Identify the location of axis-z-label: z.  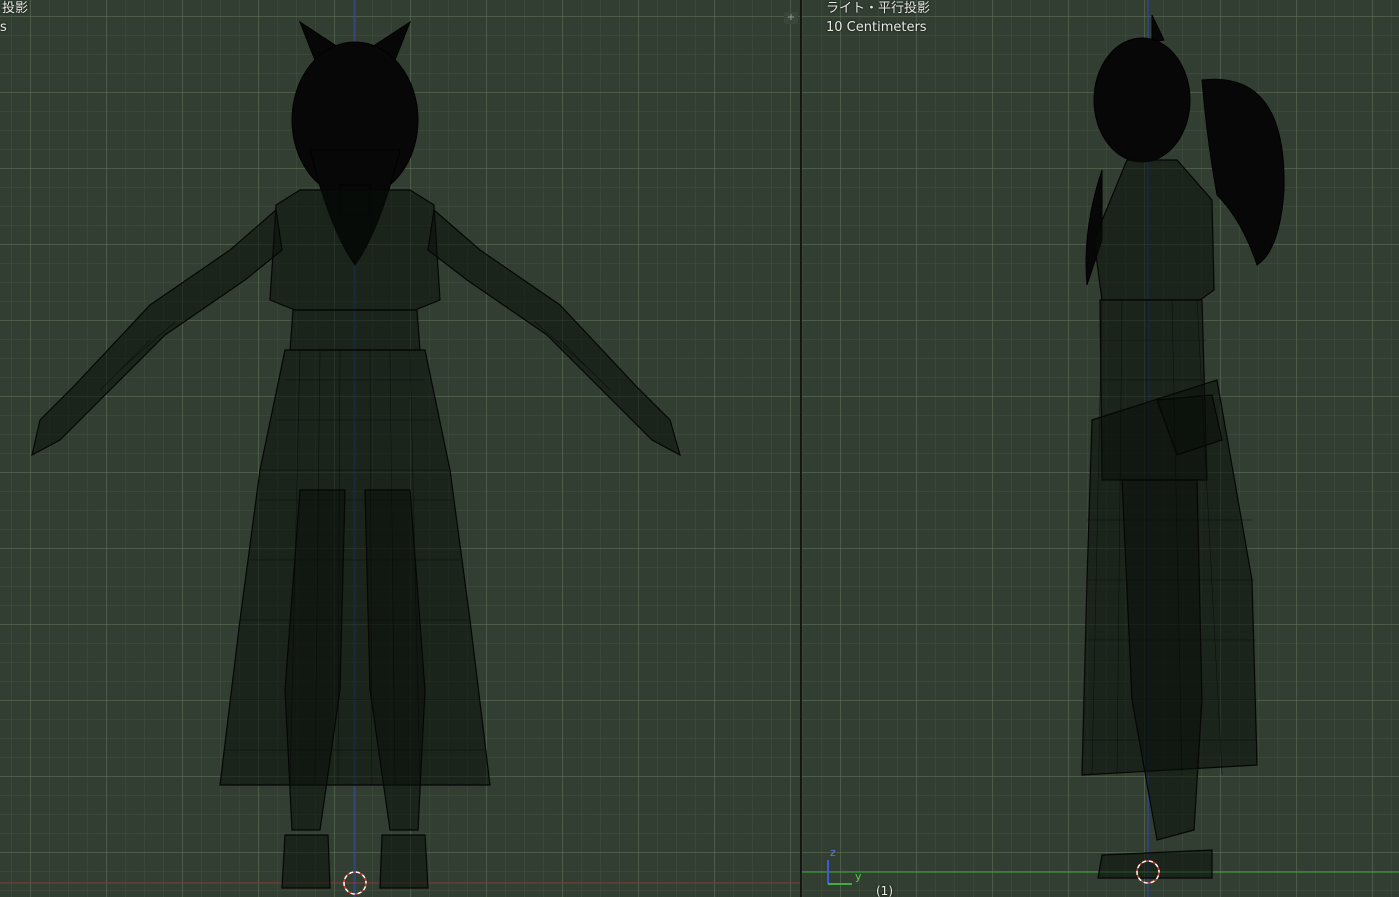
(833, 852).